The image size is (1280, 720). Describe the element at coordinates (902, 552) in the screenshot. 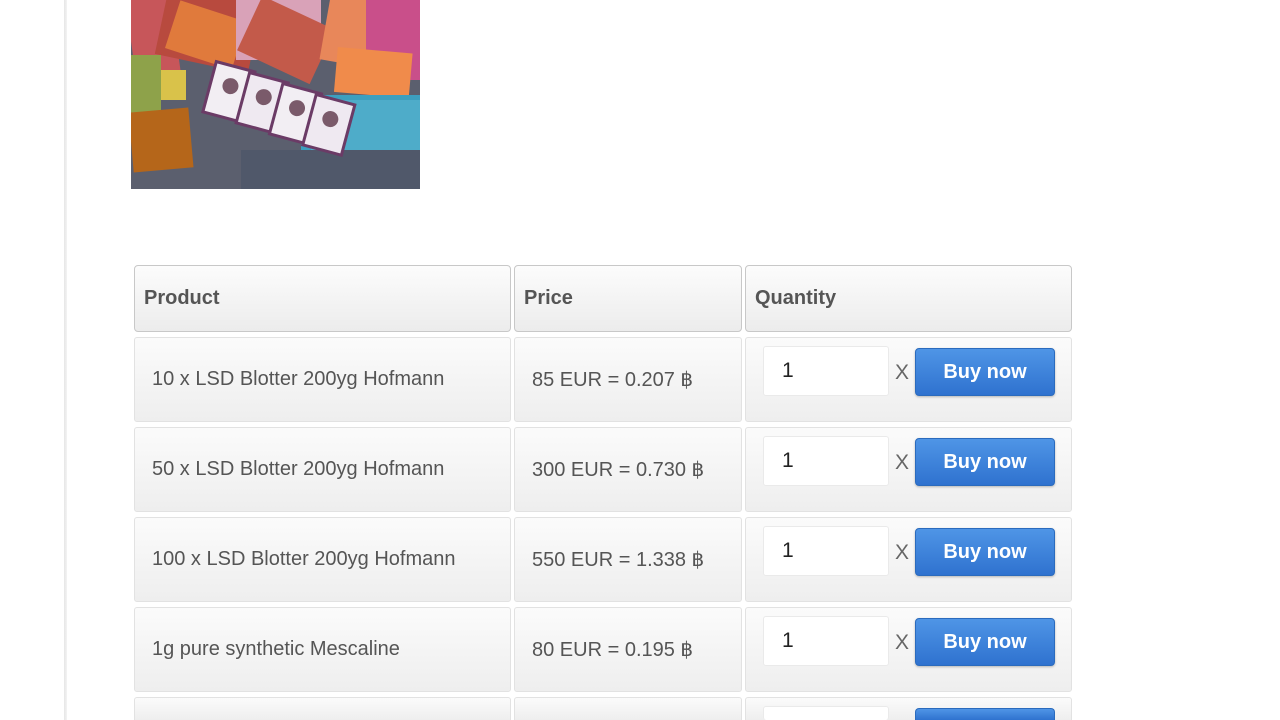

I see `row-3-times-sign: X` at that location.